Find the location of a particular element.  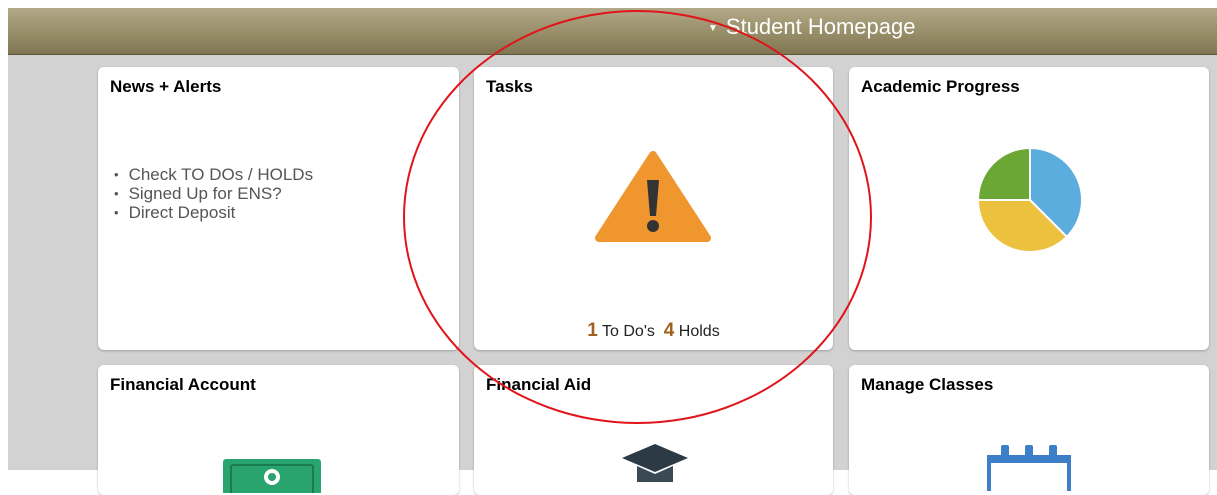

tile-title: Manage Classes is located at coordinates (927, 384).